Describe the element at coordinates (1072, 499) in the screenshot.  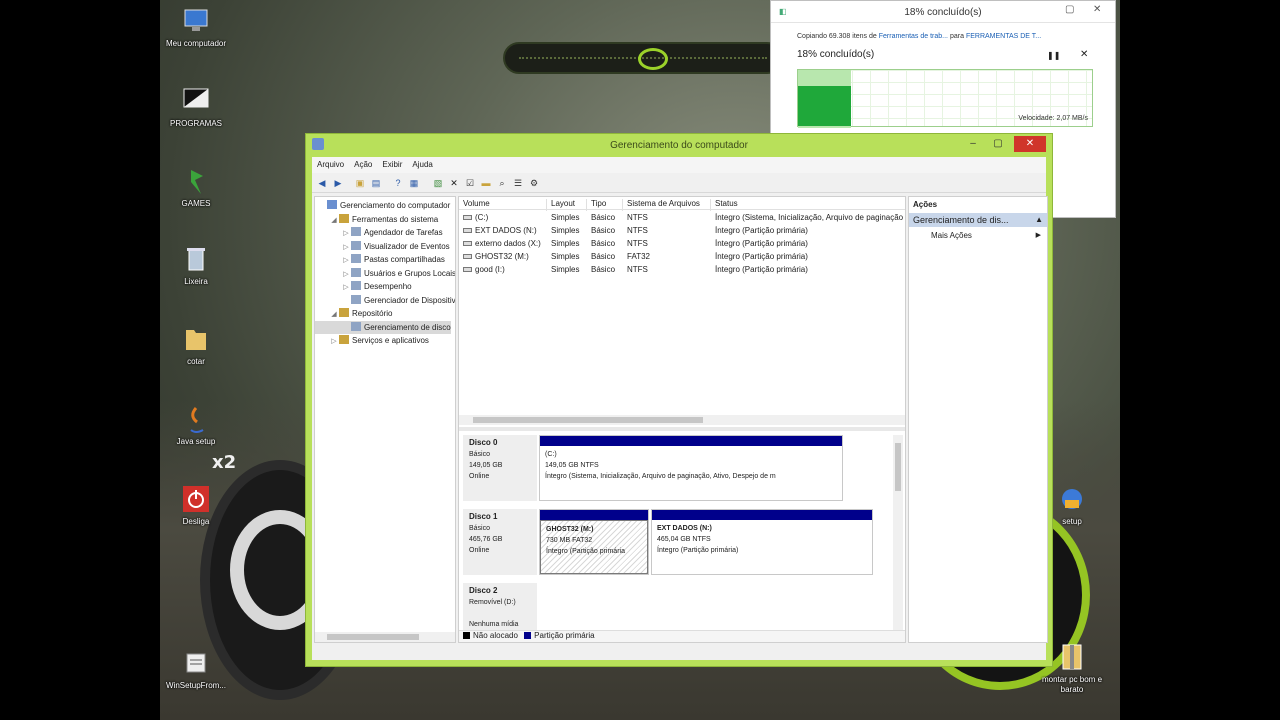
I see `setup-icon` at that location.